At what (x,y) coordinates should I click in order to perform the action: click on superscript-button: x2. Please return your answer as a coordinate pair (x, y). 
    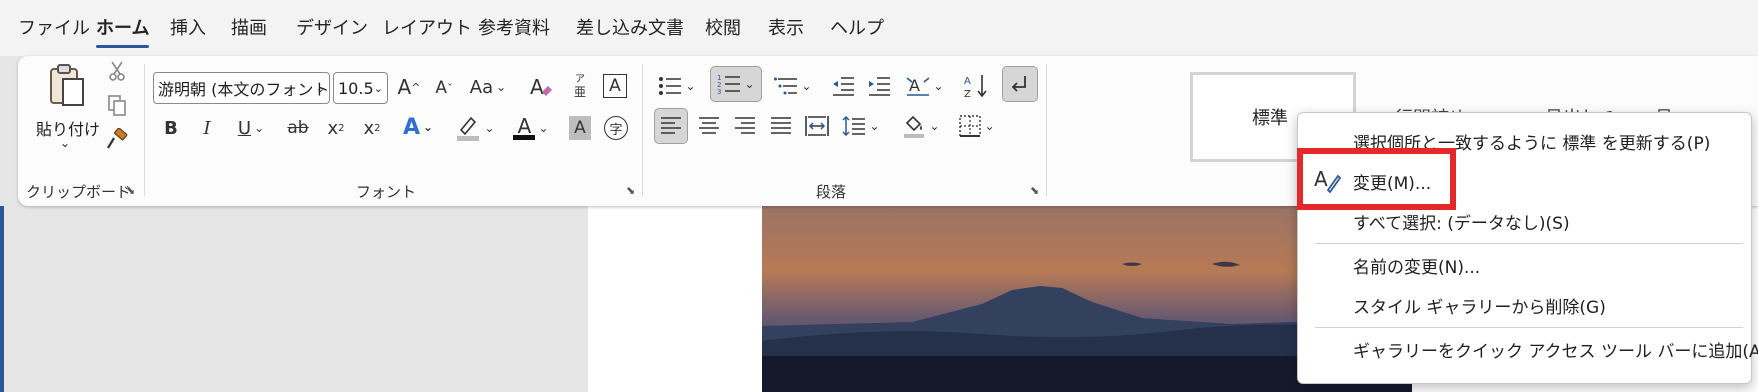
    Looking at the image, I should click on (372, 128).